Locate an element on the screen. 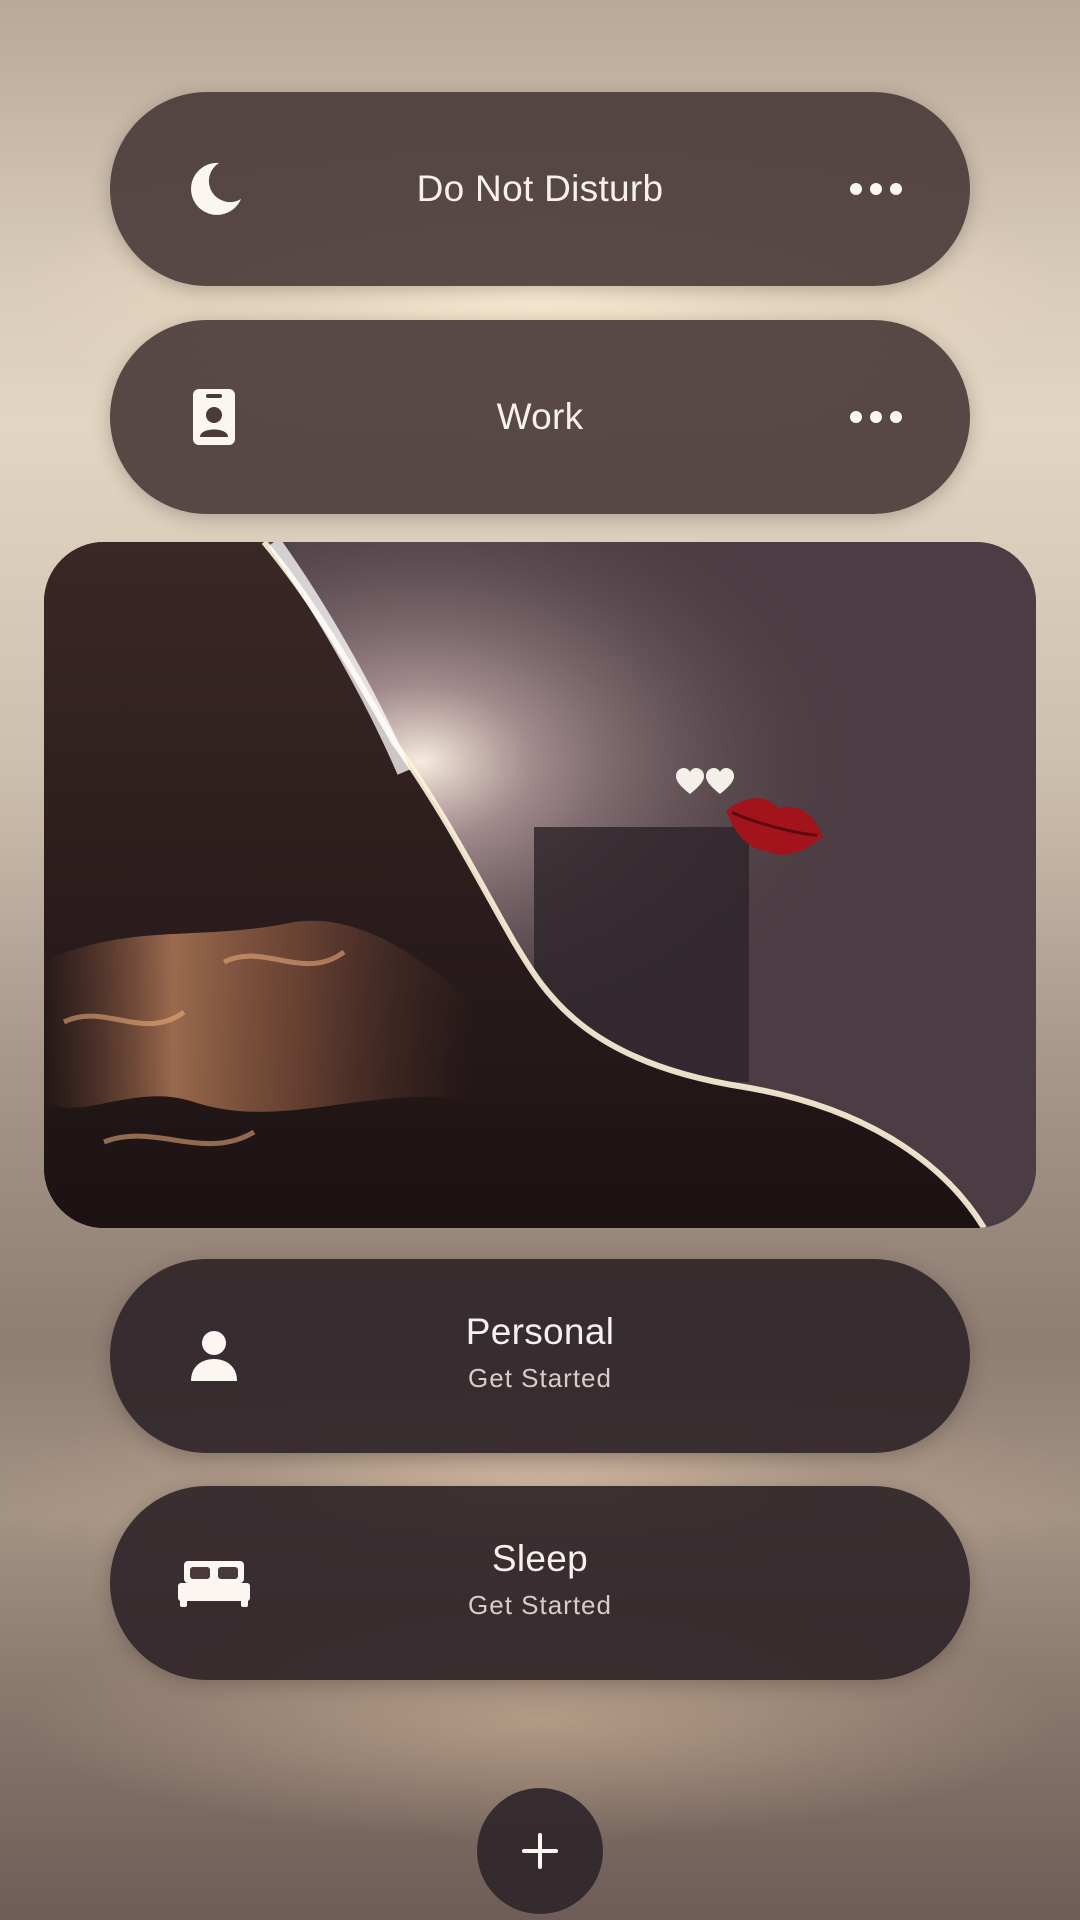 The image size is (1080, 1920). focus-title: Do Not Disturb is located at coordinates (540, 188).